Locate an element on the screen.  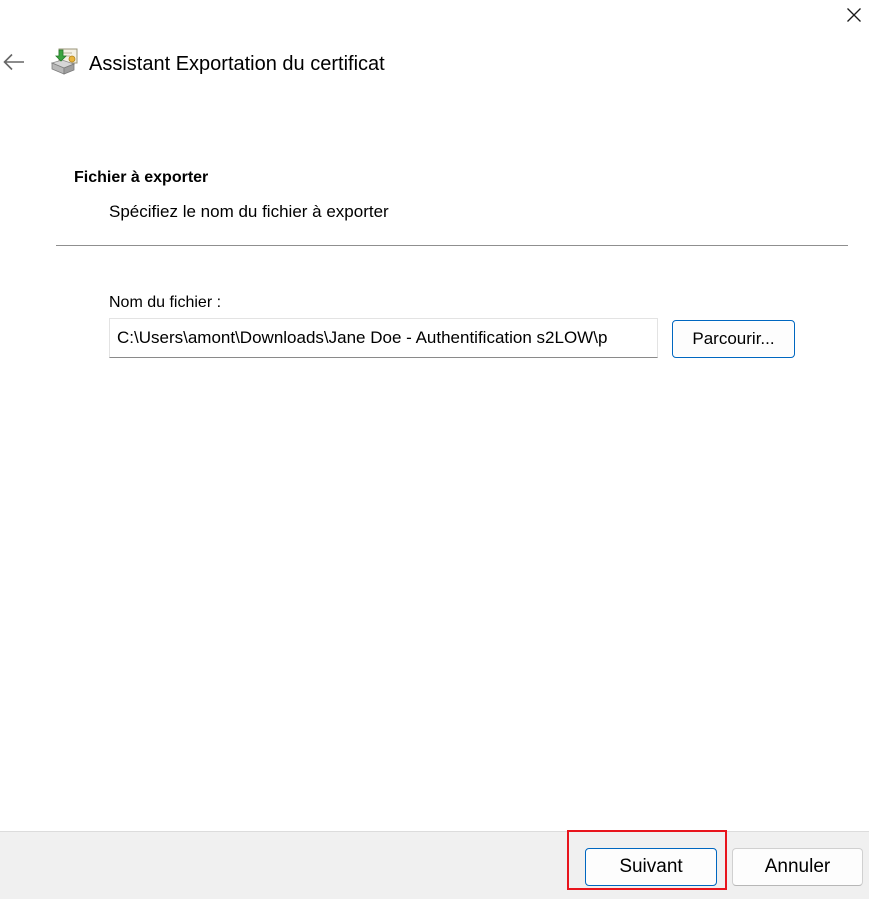
section-subtitle: Spécifiez le nom du fichier à exporter is located at coordinates (249, 211).